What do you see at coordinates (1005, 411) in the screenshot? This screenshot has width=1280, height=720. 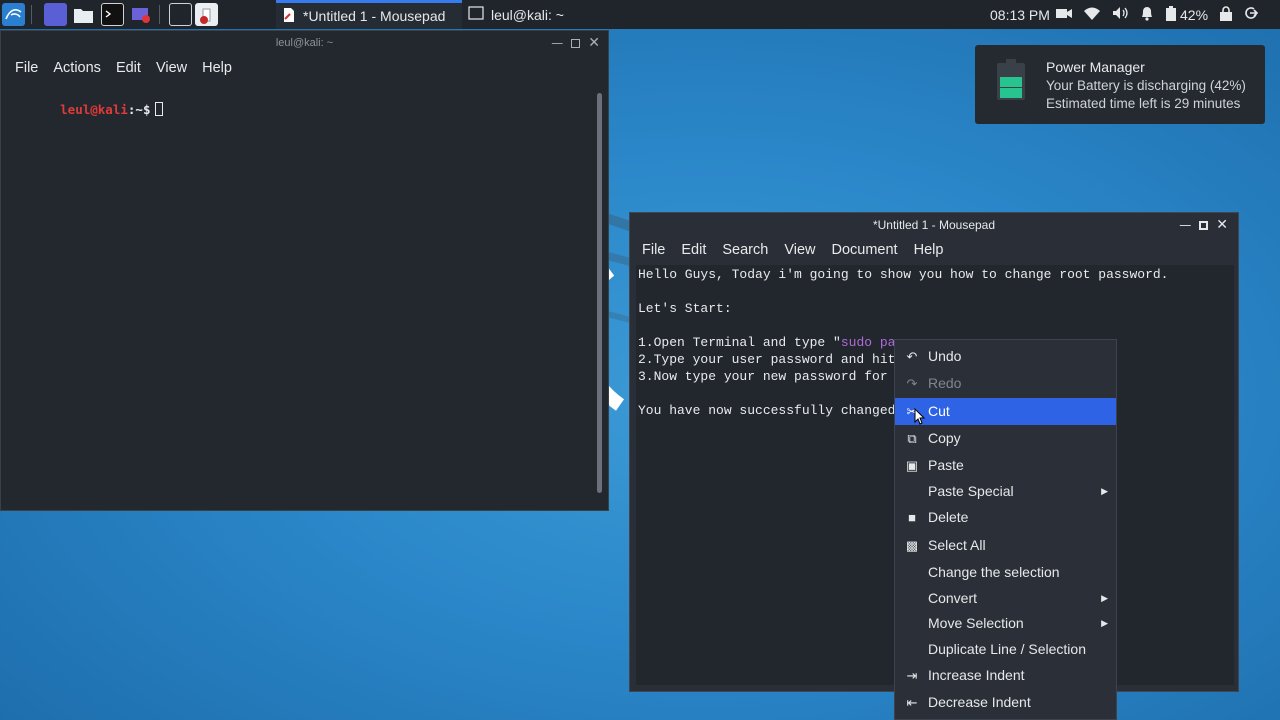 I see `menu-item-cut: ✂ Cut` at bounding box center [1005, 411].